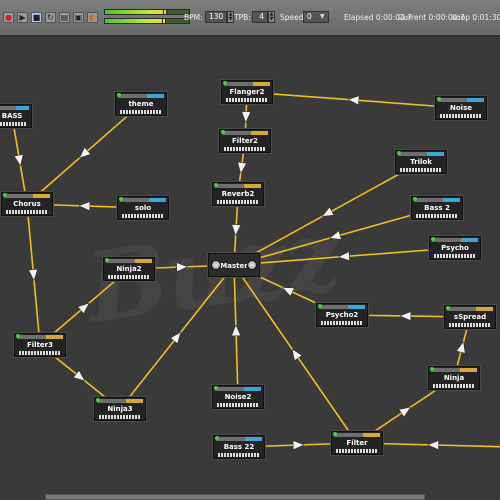 Image resolution: width=500 pixels, height=500 pixels. Describe the element at coordinates (342, 315) in the screenshot. I see `machine-psycho2: Psycho2` at that location.